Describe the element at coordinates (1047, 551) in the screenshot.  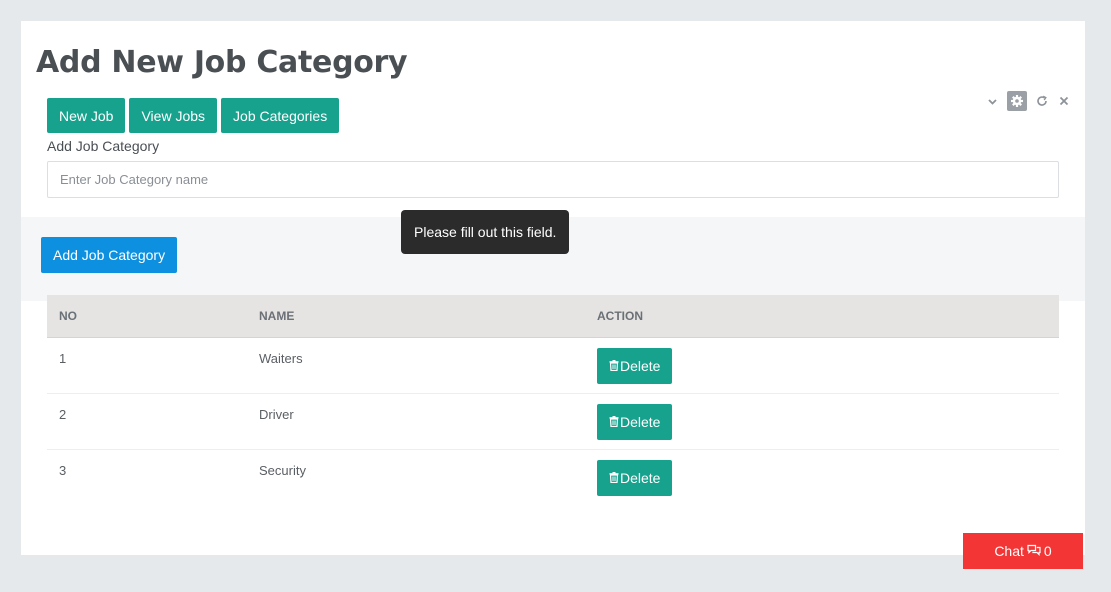
I see `chat-count: 0` at that location.